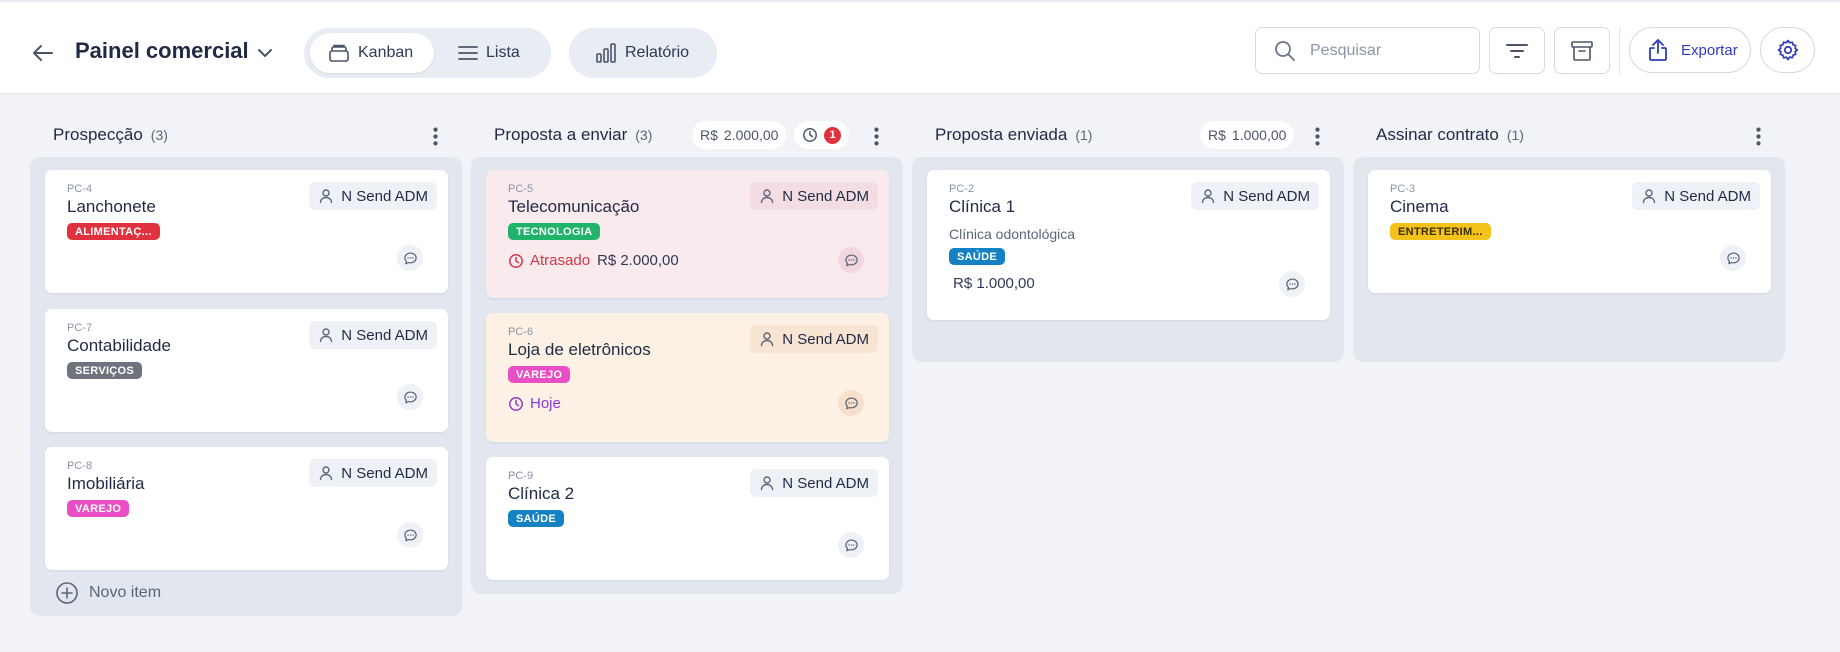  I want to click on overdue-chip: 1, so click(821, 135).